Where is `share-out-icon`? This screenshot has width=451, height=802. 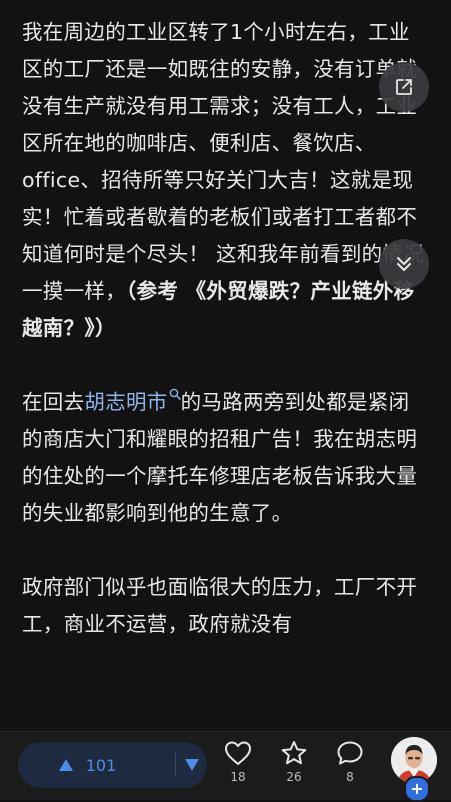 share-out-icon is located at coordinates (404, 87).